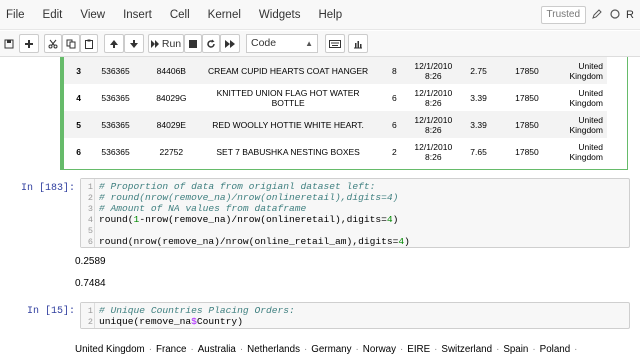  What do you see at coordinates (90, 283) in the screenshot?
I see `cell-183-output-2: 0.7484` at bounding box center [90, 283].